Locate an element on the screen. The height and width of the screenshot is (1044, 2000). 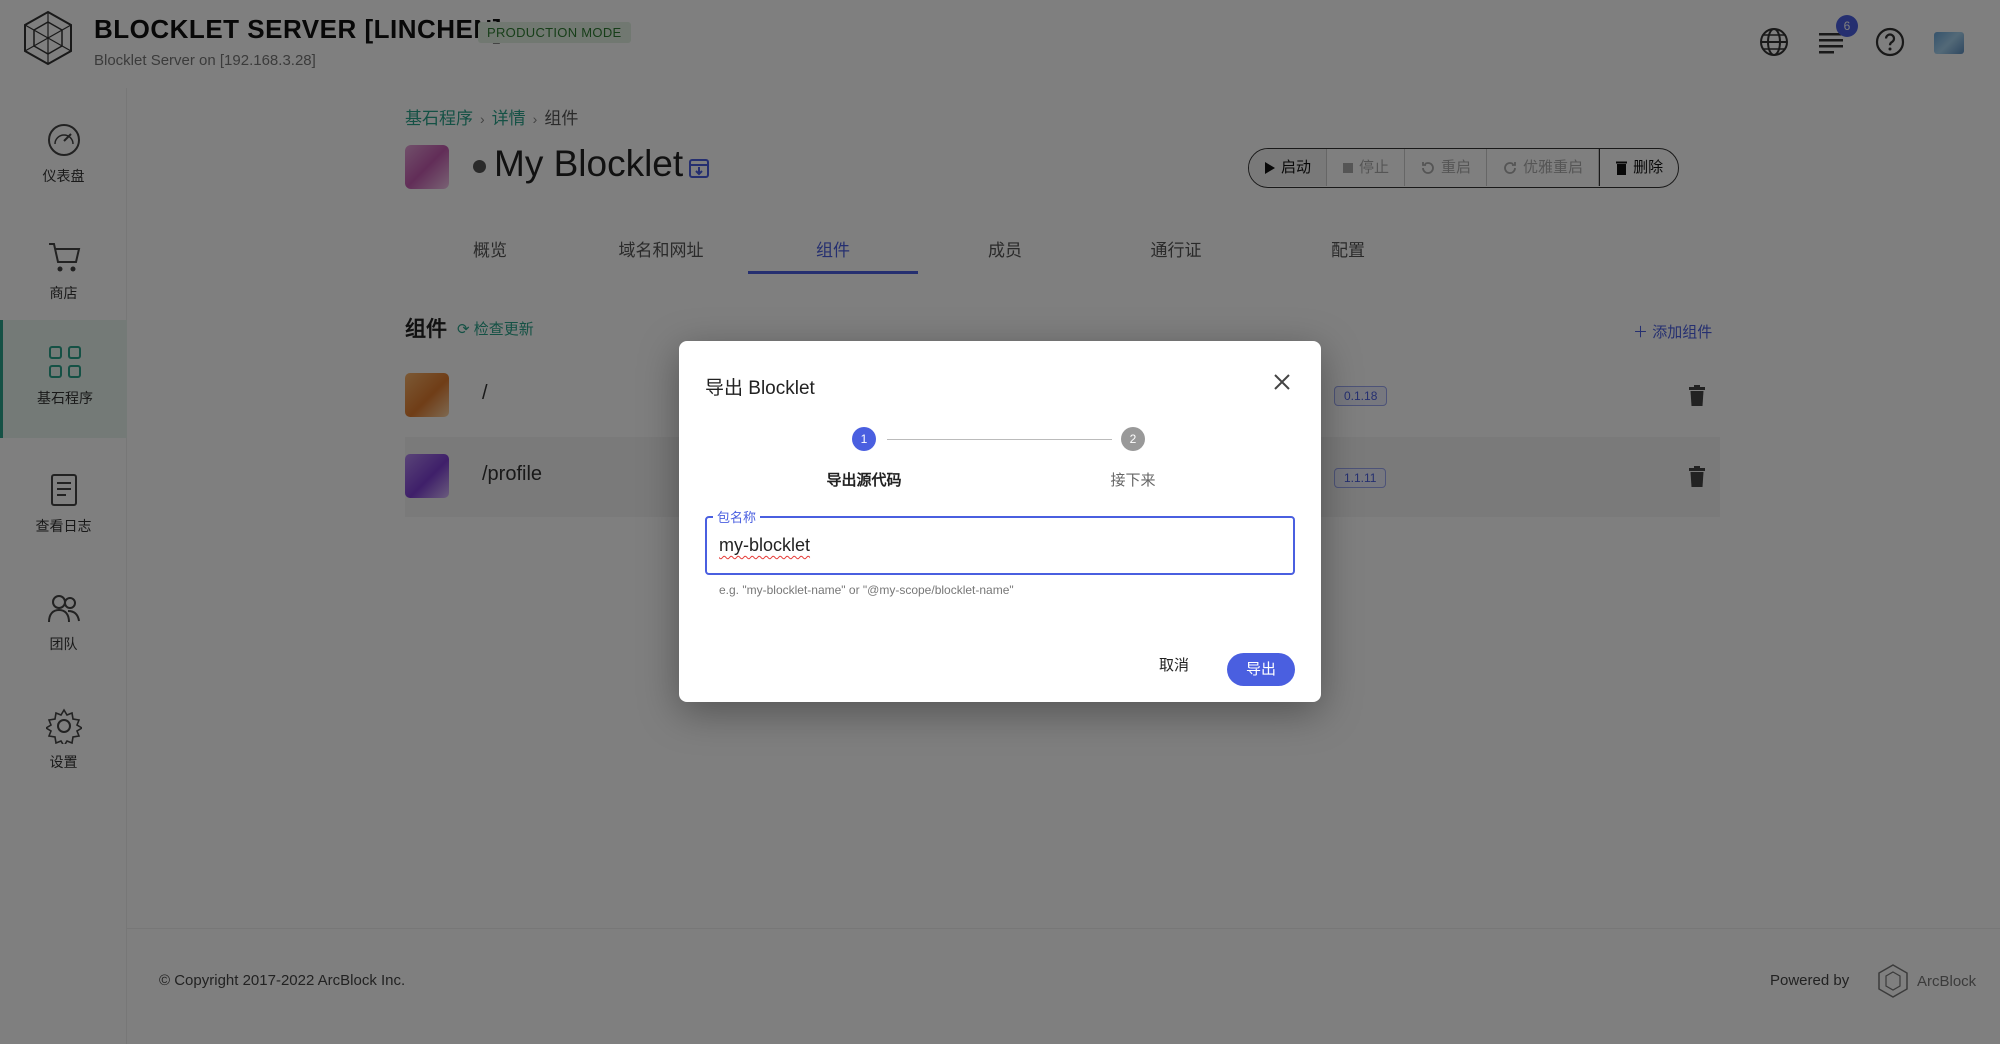
step-1-icon: 1 is located at coordinates (864, 439).